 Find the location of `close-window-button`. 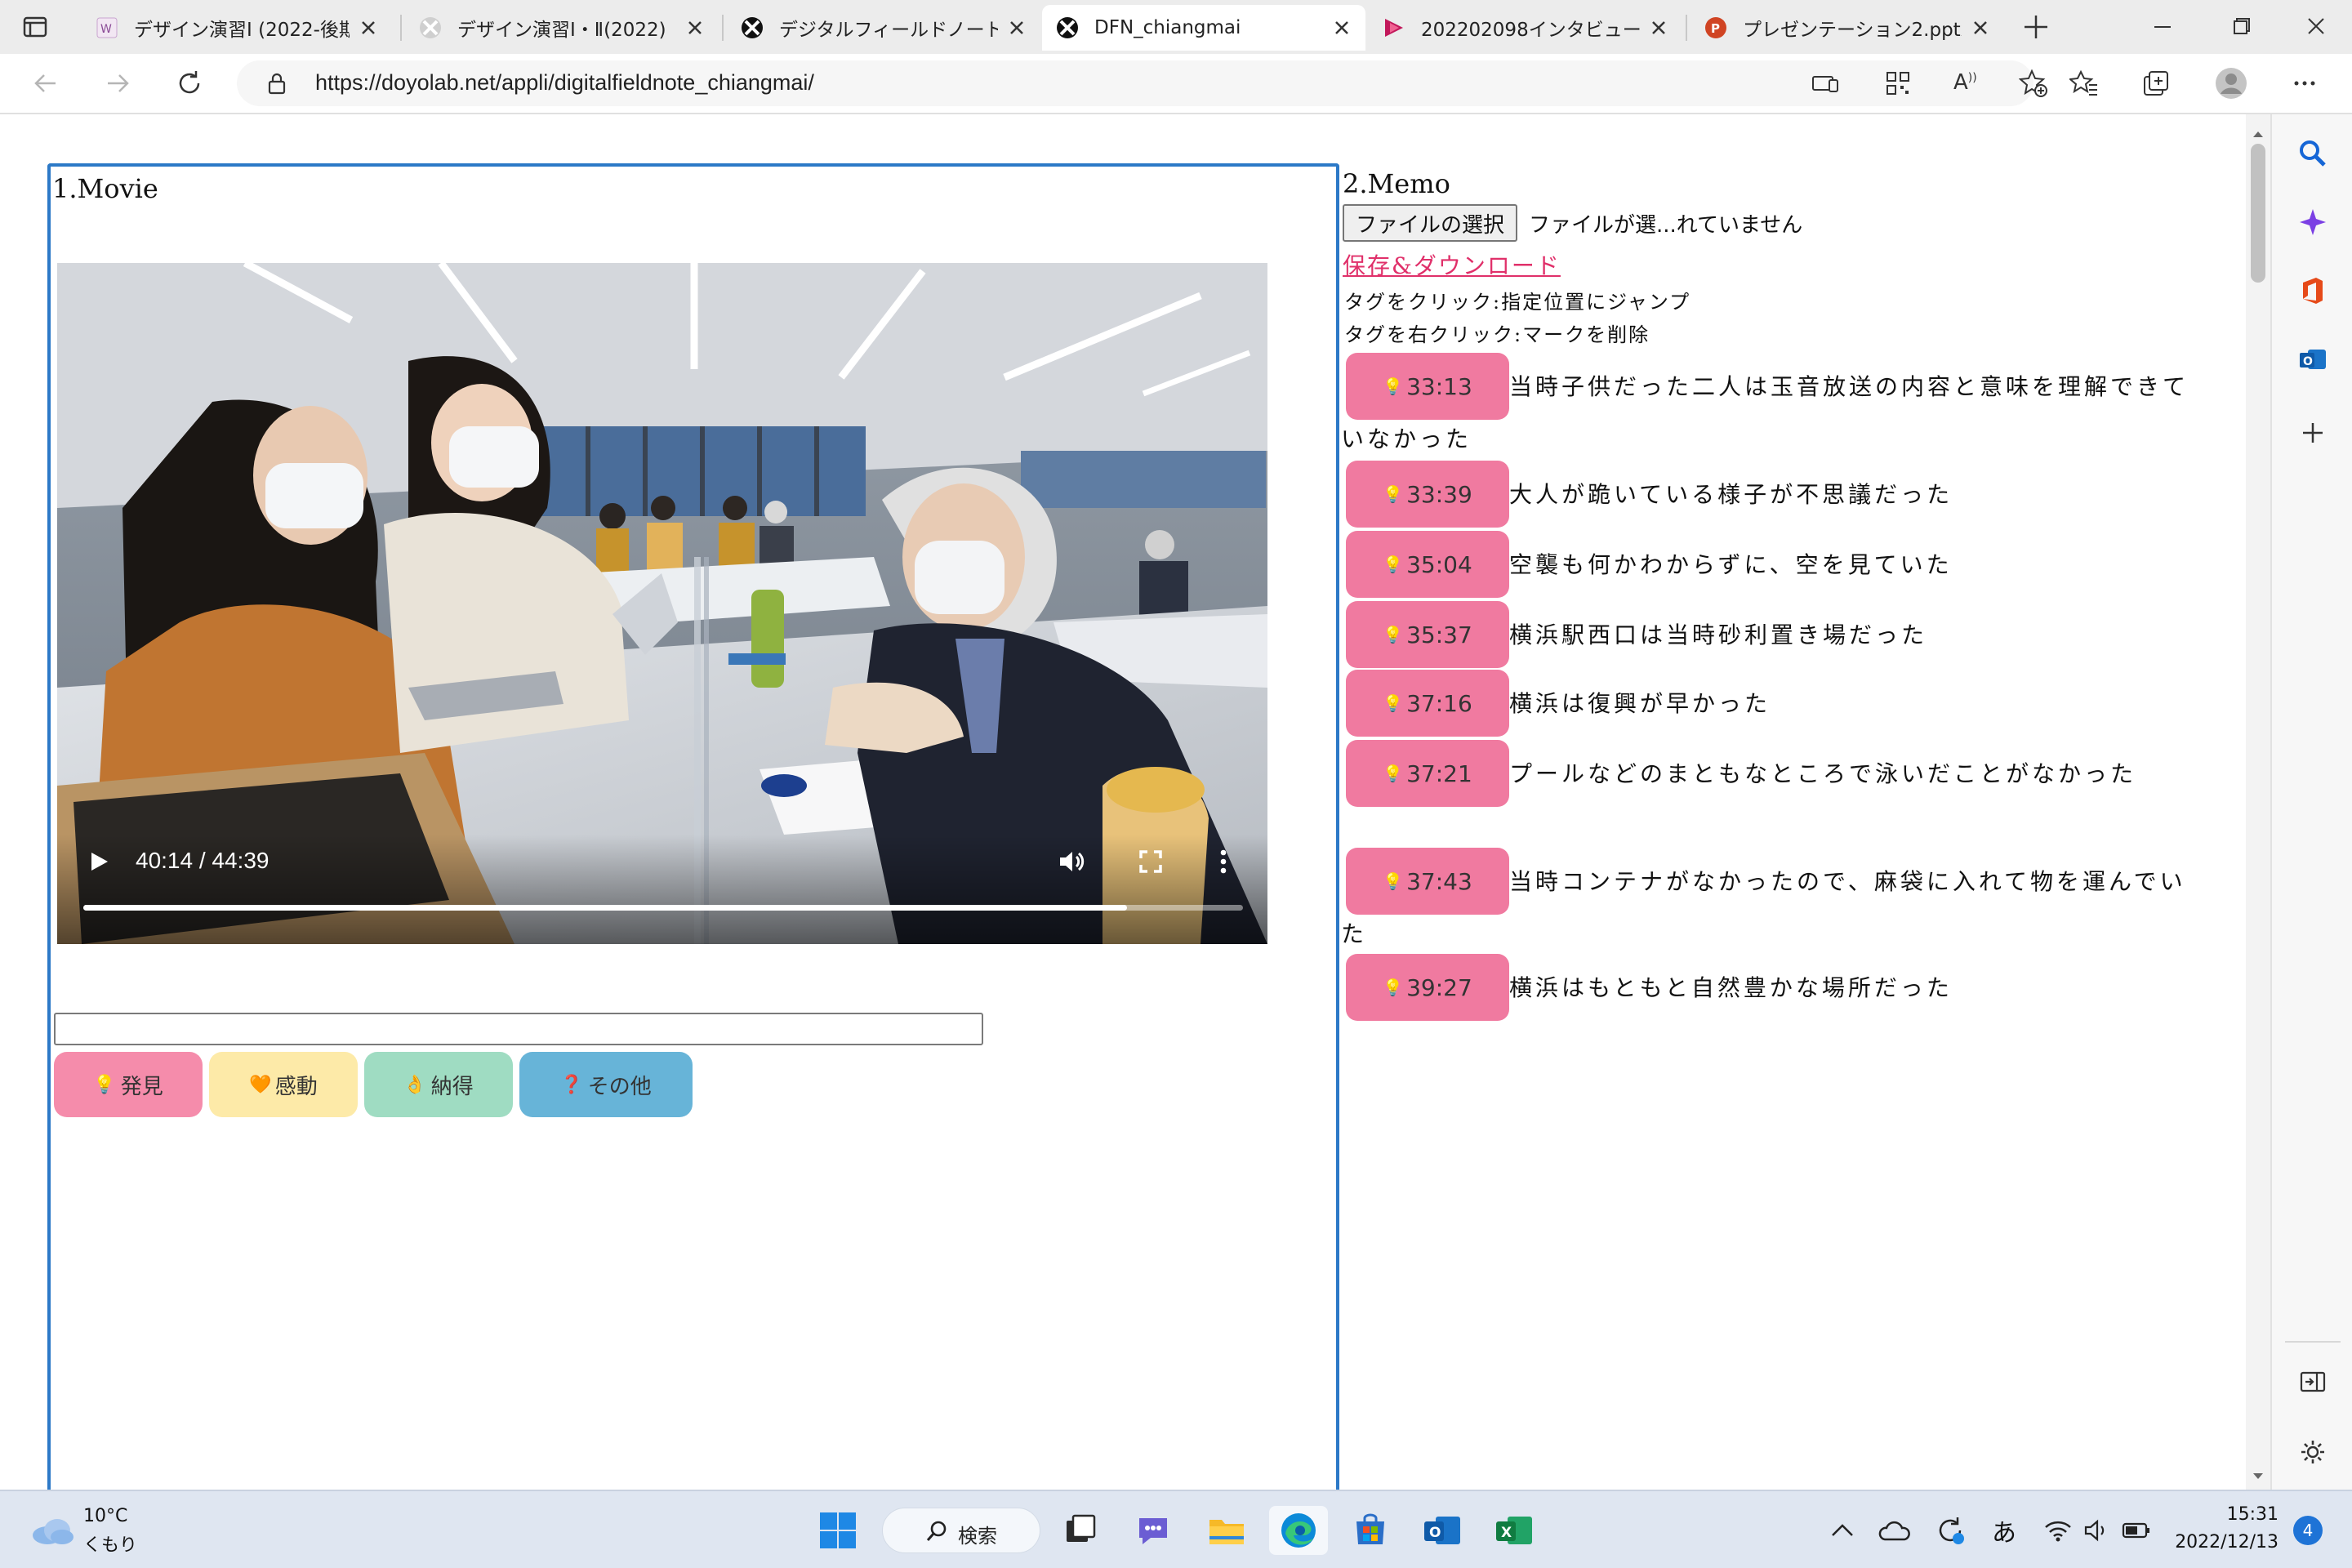

close-window-button is located at coordinates (2316, 27).